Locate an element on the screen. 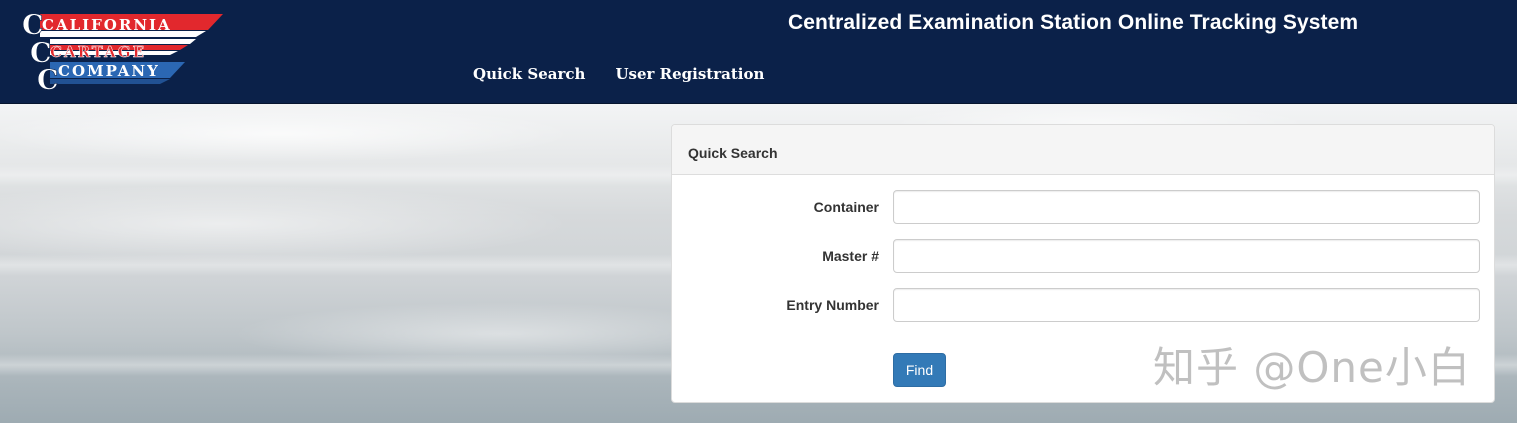 This screenshot has height=423, width=1517. master-row: Master # is located at coordinates (1083, 256).